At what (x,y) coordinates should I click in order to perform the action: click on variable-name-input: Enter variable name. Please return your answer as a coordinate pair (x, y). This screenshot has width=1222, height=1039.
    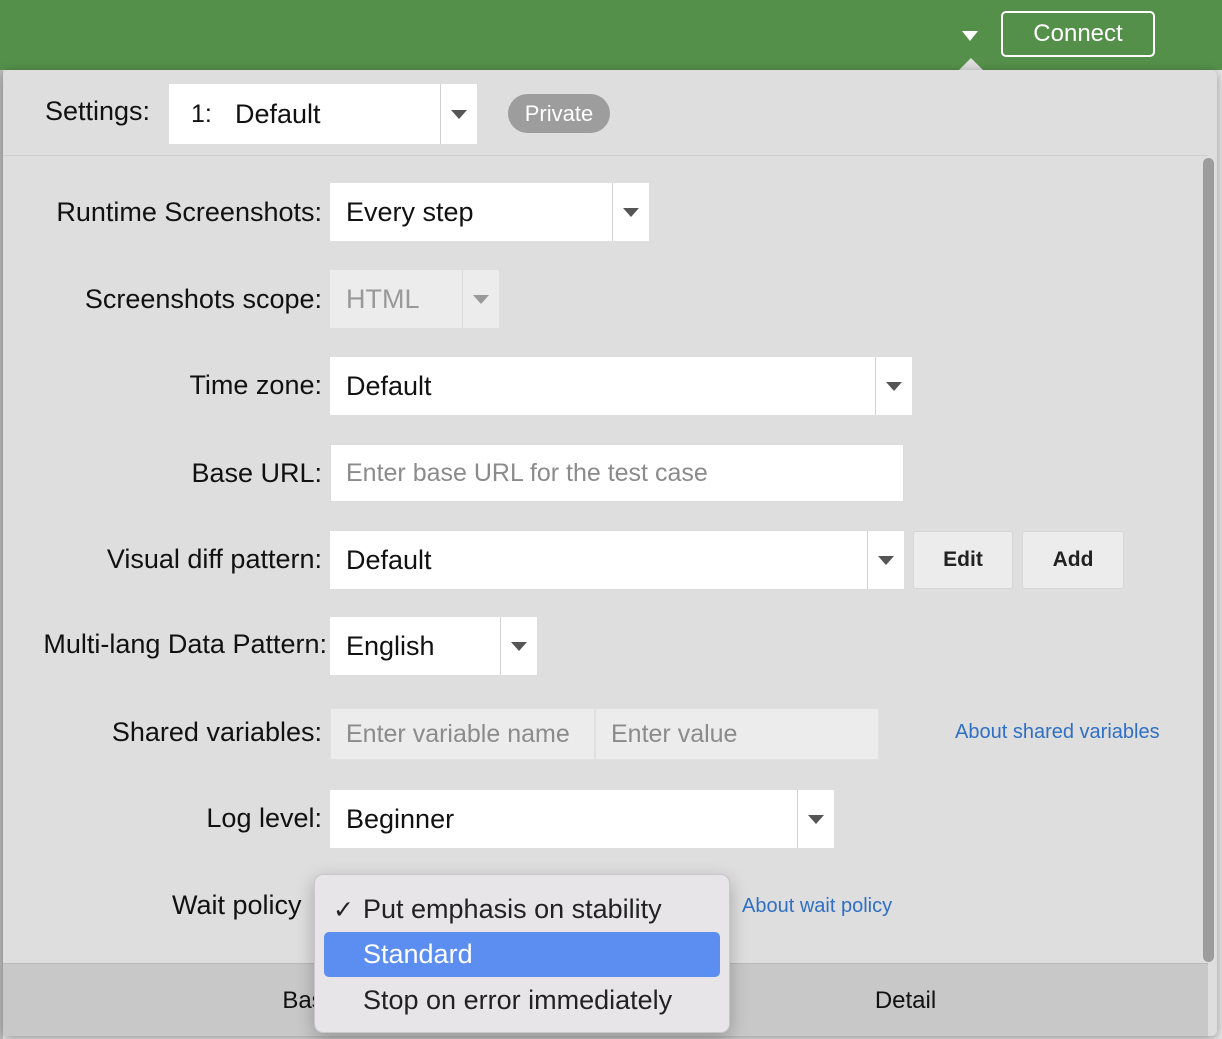
    Looking at the image, I should click on (462, 734).